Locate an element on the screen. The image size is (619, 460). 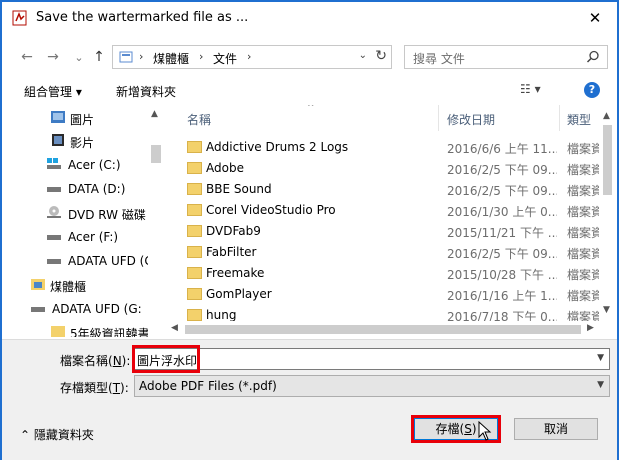
search-box: 搜尋 文件 is located at coordinates (506, 57).